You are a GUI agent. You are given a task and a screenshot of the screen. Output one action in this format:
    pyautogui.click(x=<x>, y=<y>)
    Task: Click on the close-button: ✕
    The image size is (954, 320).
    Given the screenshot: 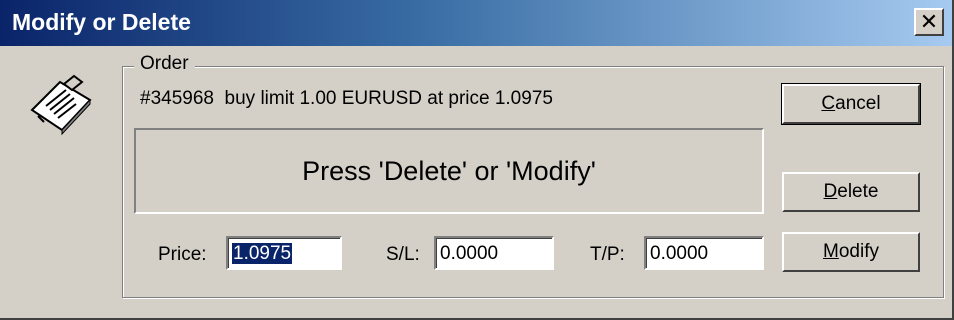 What is the action you would take?
    pyautogui.click(x=929, y=22)
    